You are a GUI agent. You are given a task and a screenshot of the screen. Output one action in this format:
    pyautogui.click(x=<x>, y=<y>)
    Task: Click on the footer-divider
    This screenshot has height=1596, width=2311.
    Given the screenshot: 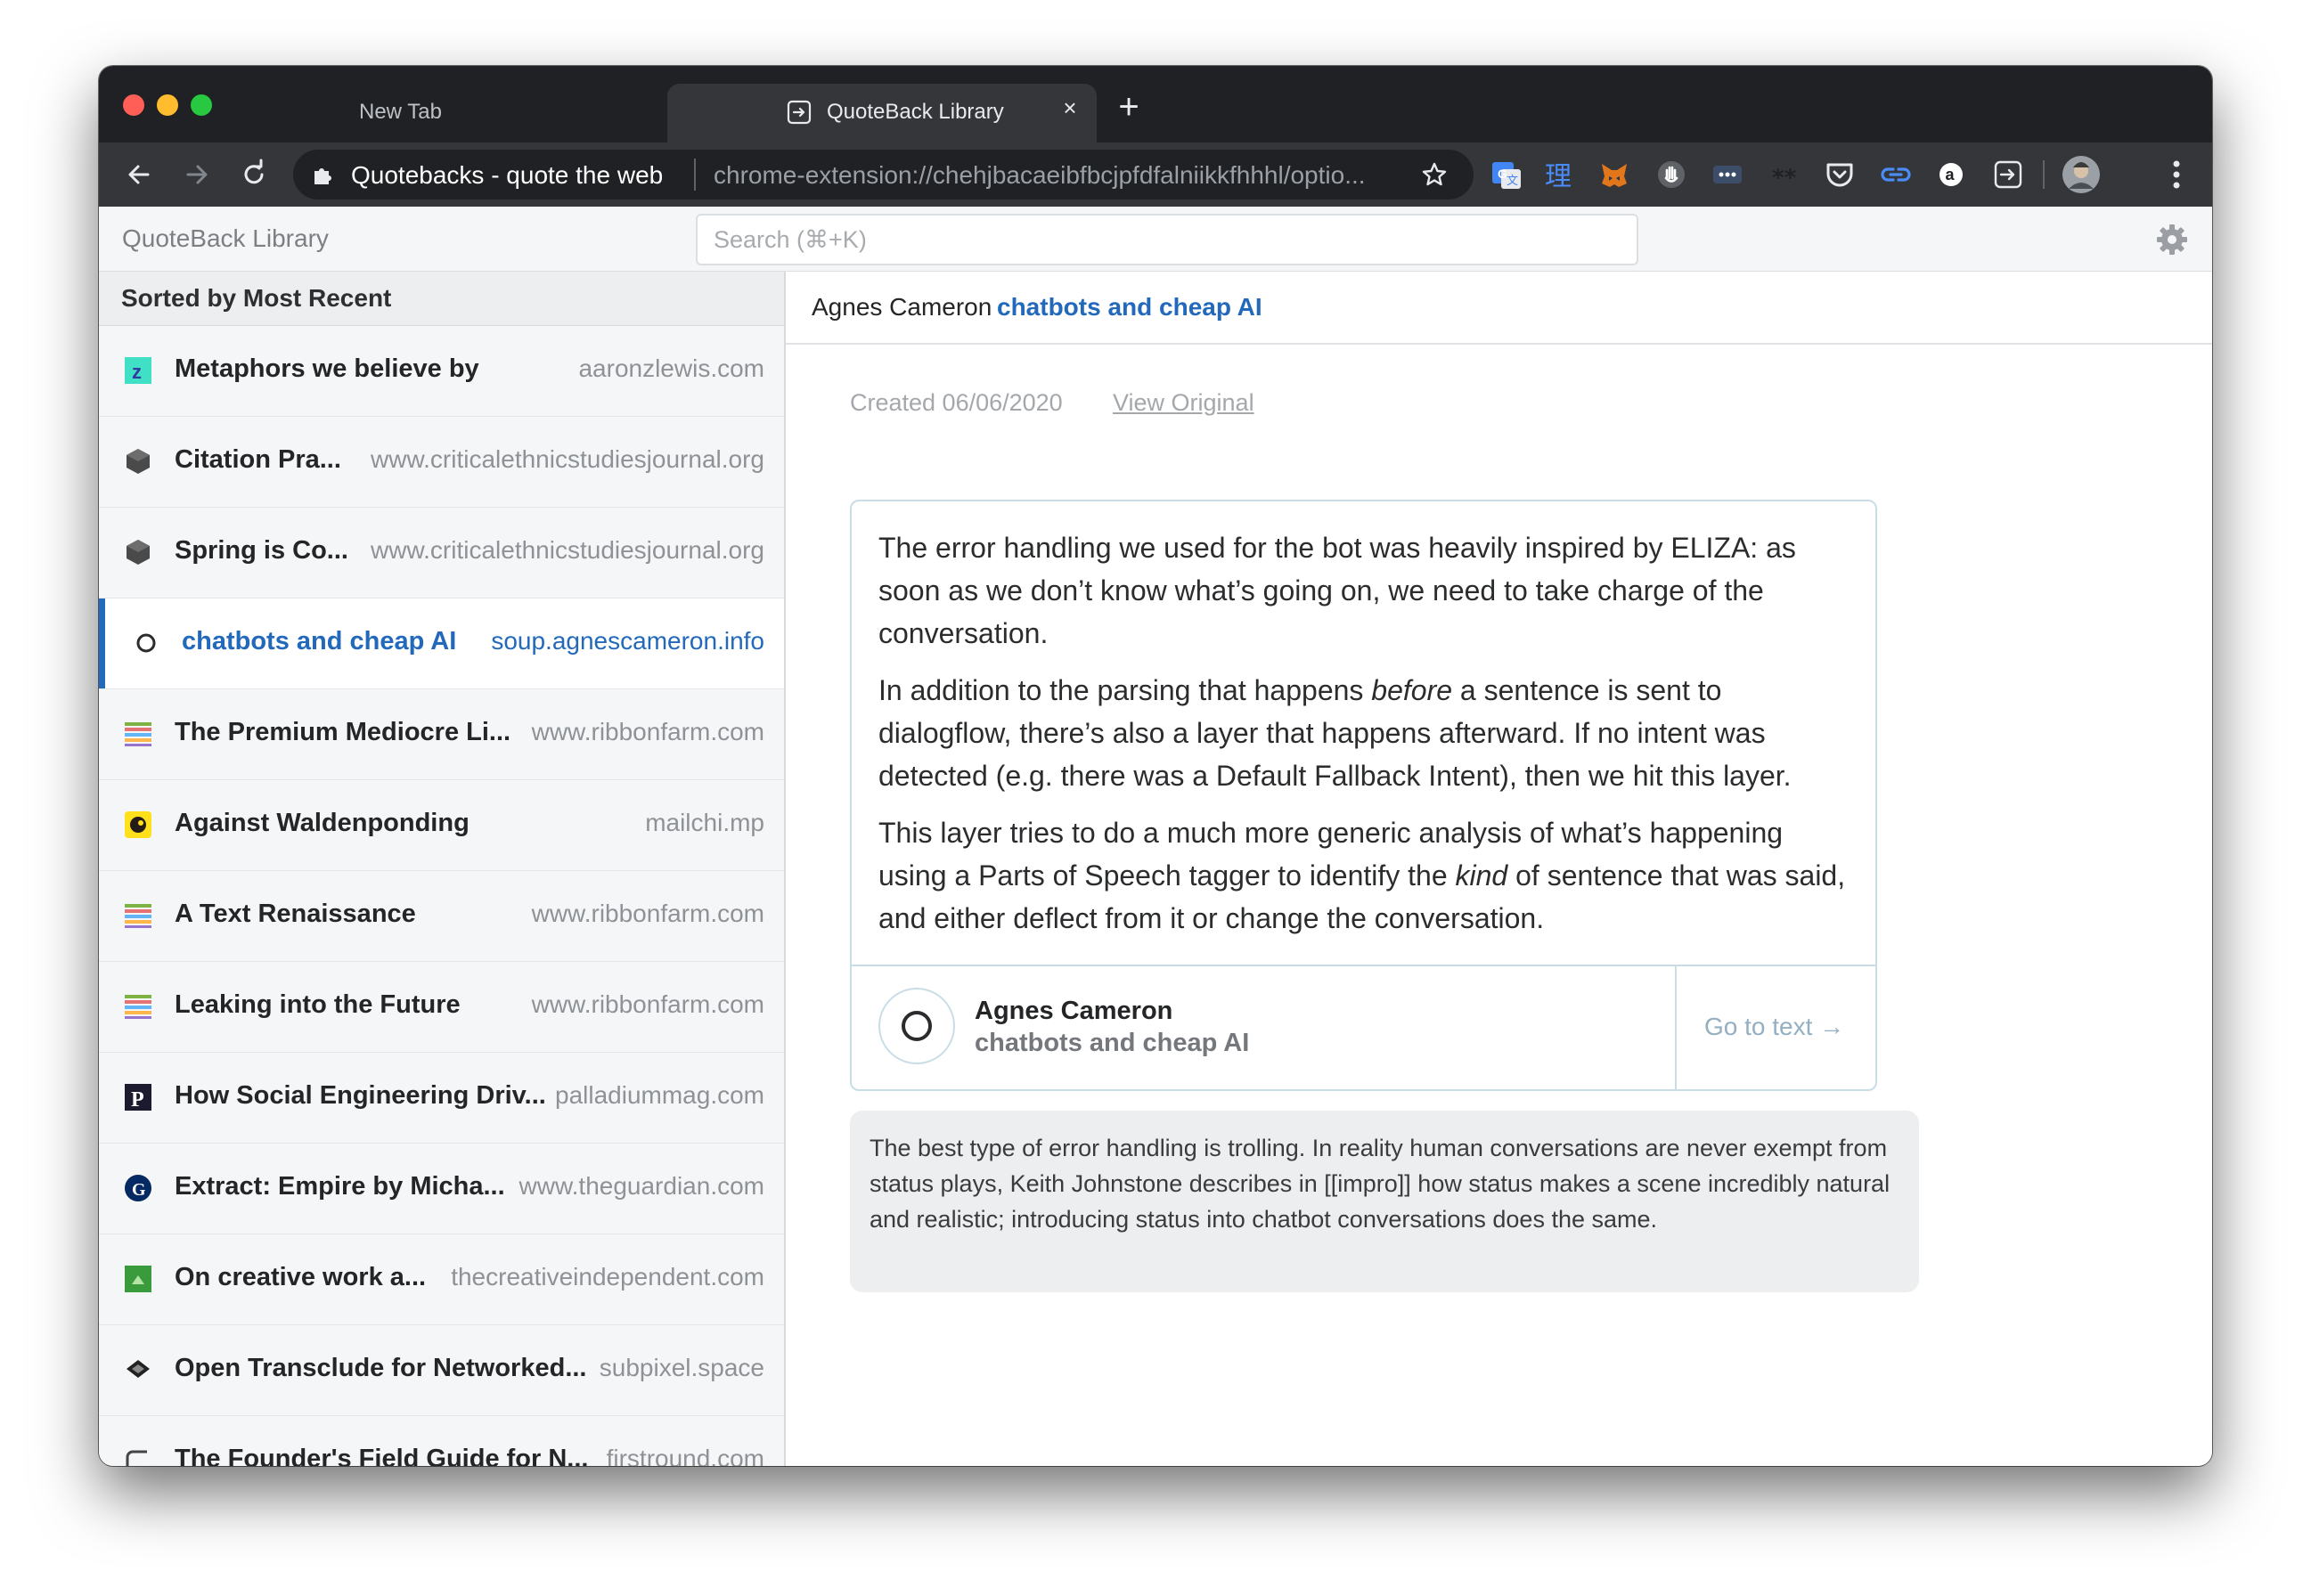 What is the action you would take?
    pyautogui.click(x=1676, y=1027)
    